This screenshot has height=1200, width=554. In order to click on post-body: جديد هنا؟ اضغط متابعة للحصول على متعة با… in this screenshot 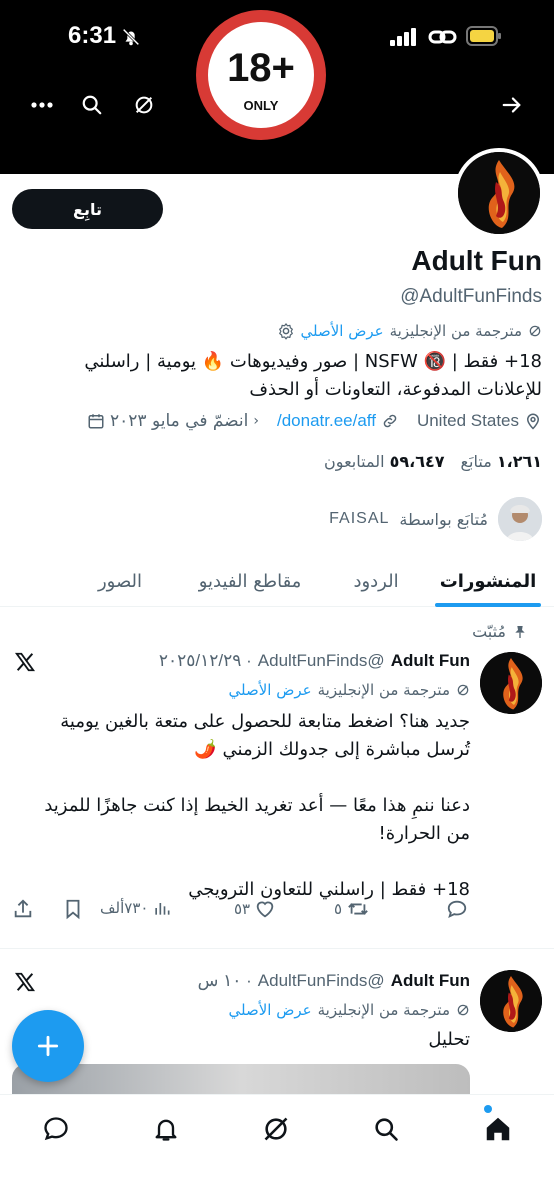, I will do `click(245, 806)`.